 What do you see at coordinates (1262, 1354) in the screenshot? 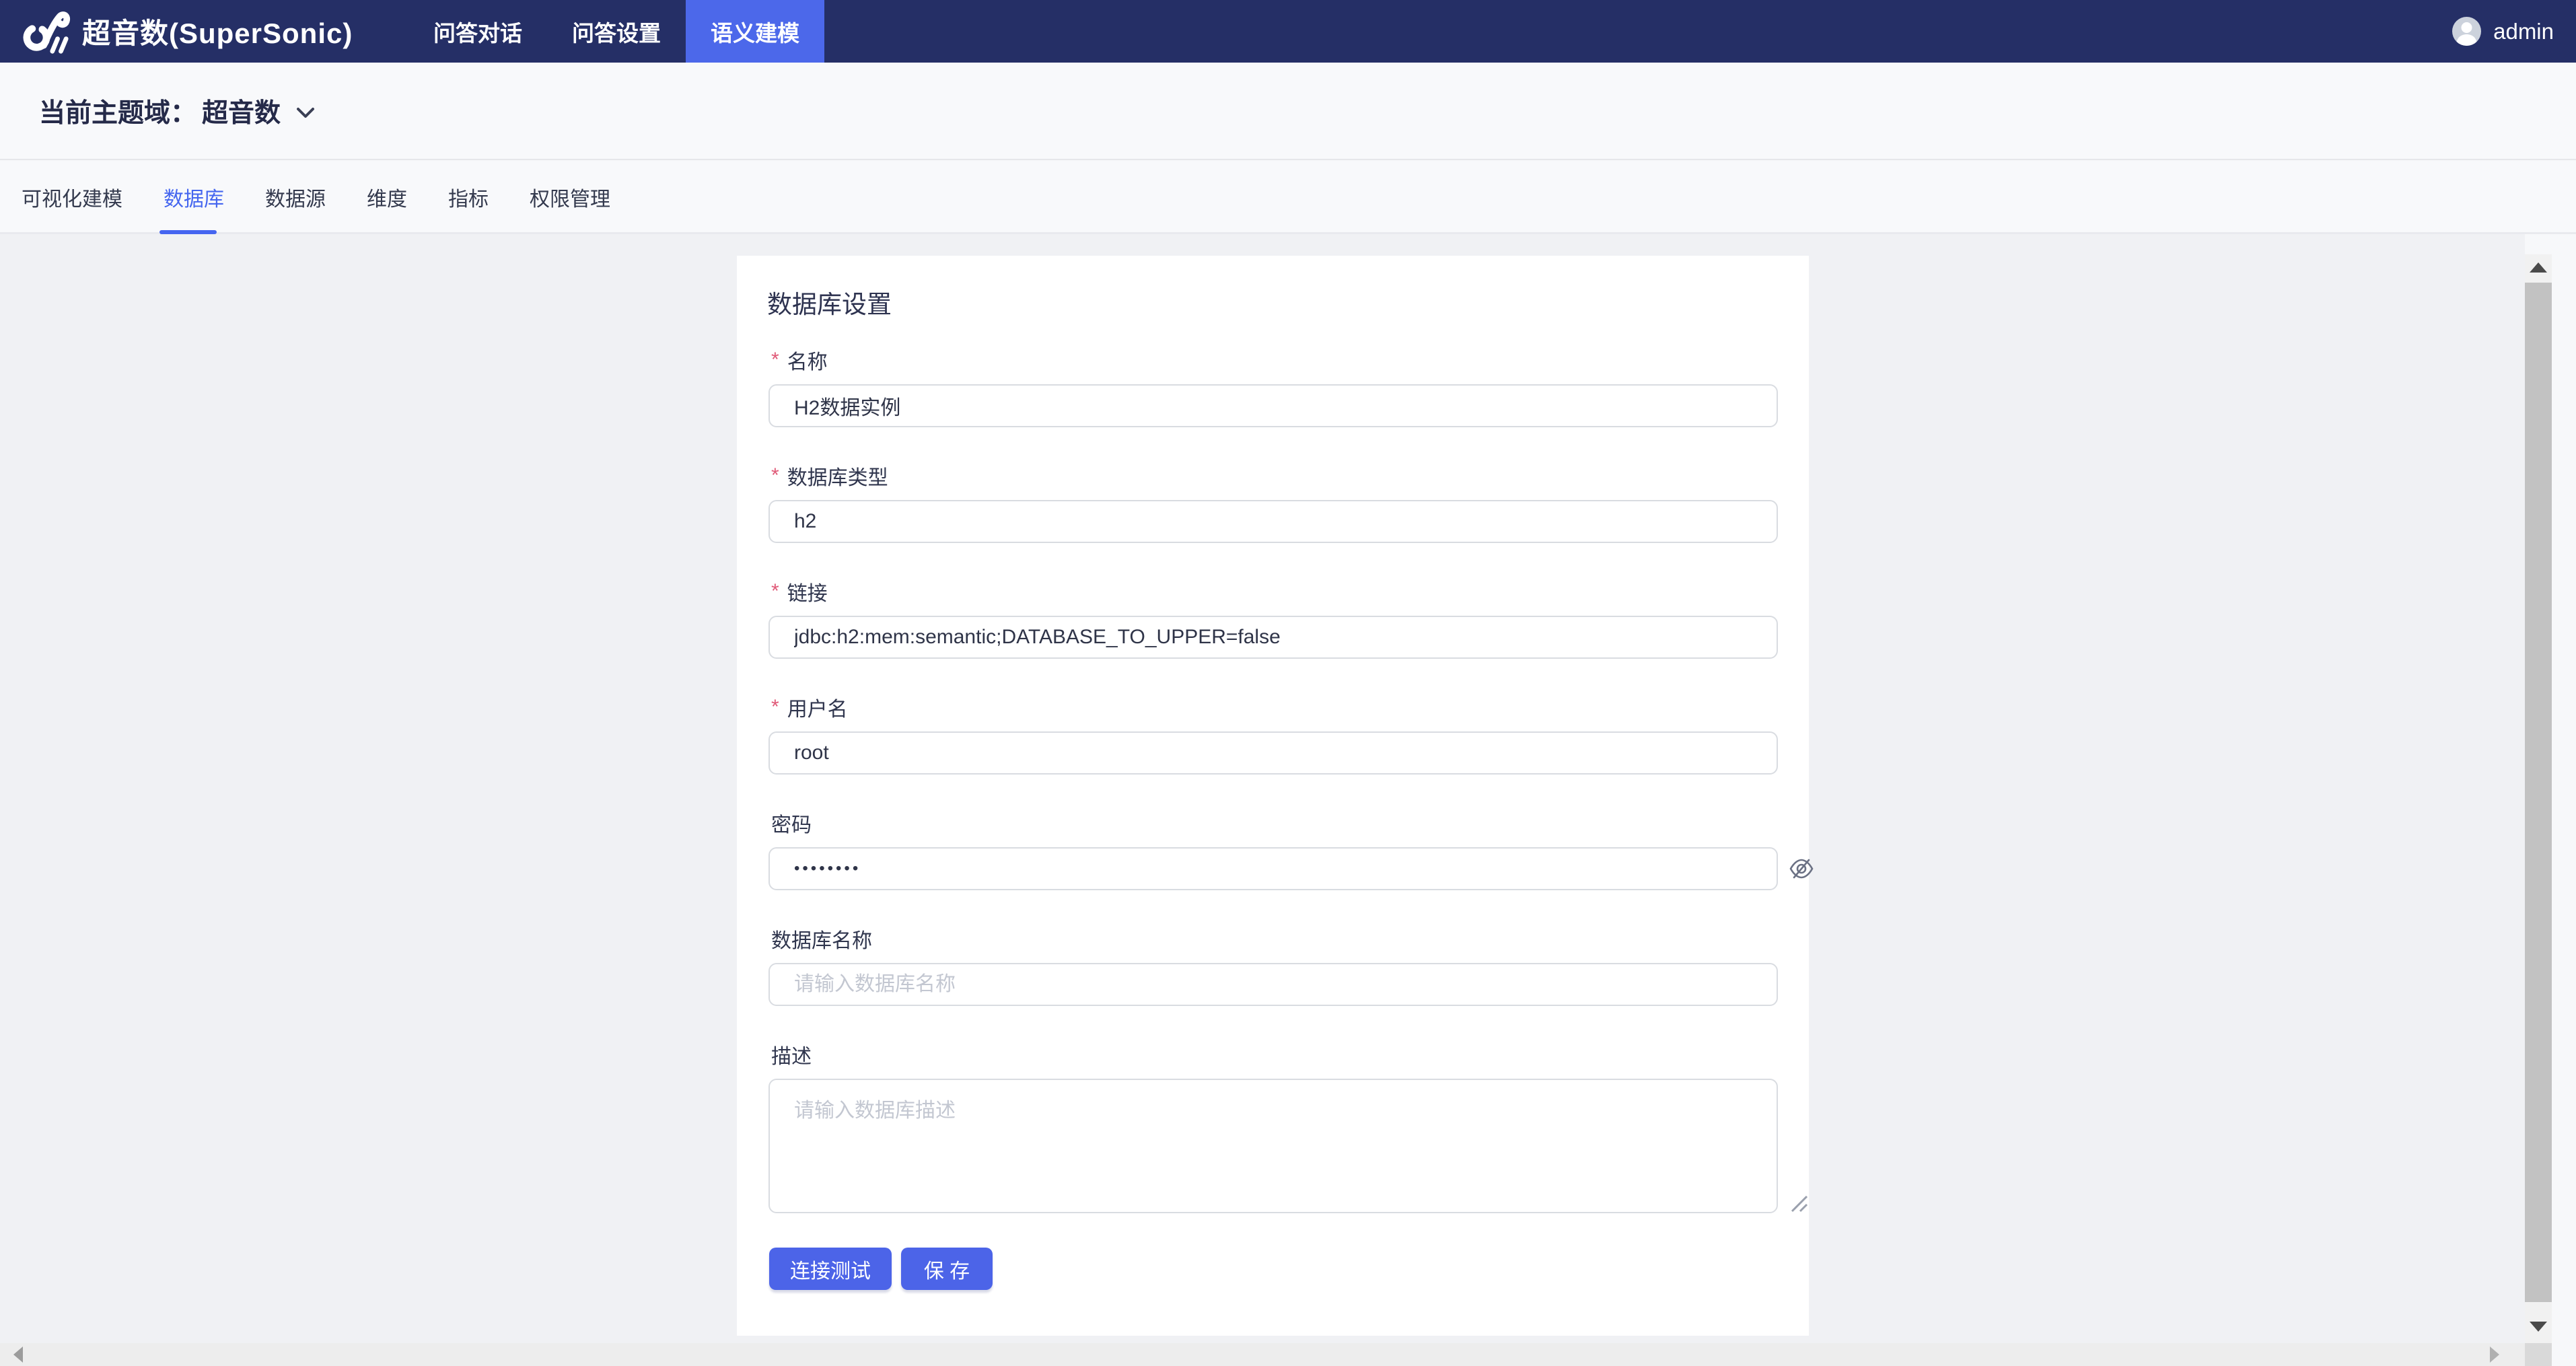
I see `horizontal-scrollbar` at bounding box center [1262, 1354].